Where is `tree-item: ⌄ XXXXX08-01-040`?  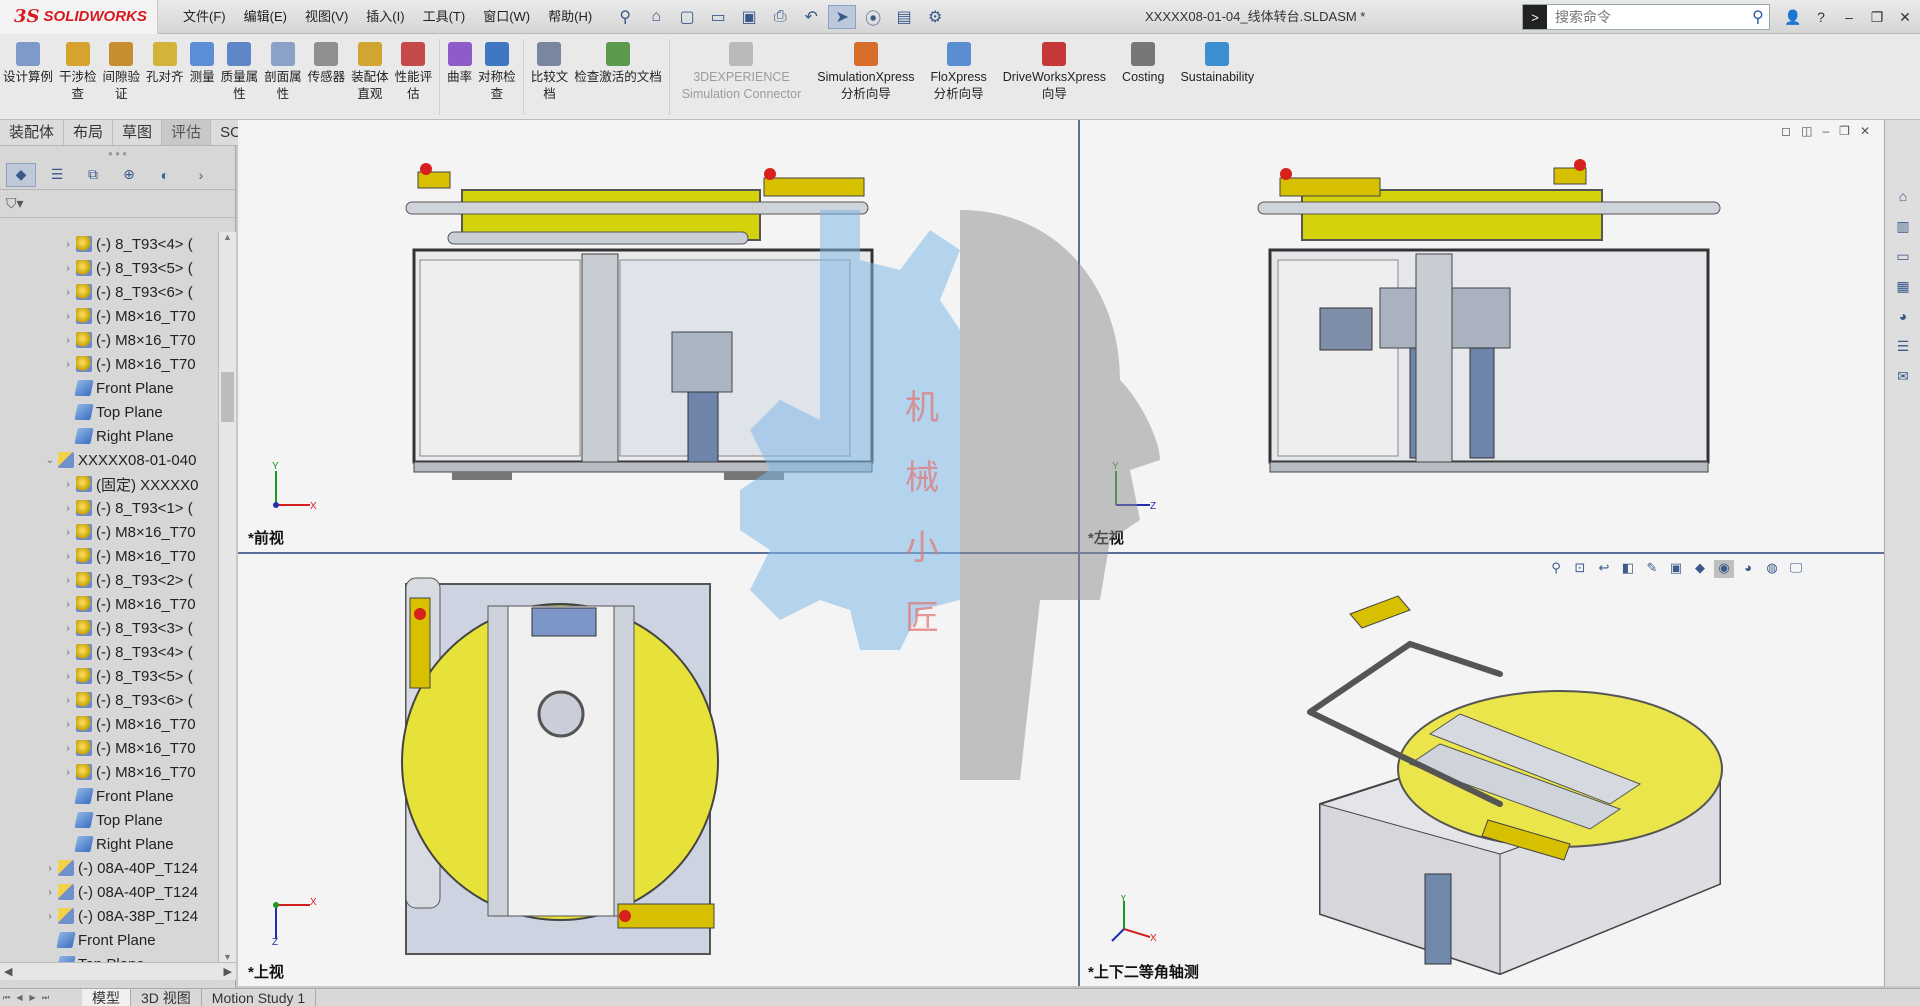
tree-item: ⌄ XXXXX08-01-040 is located at coordinates (109, 460).